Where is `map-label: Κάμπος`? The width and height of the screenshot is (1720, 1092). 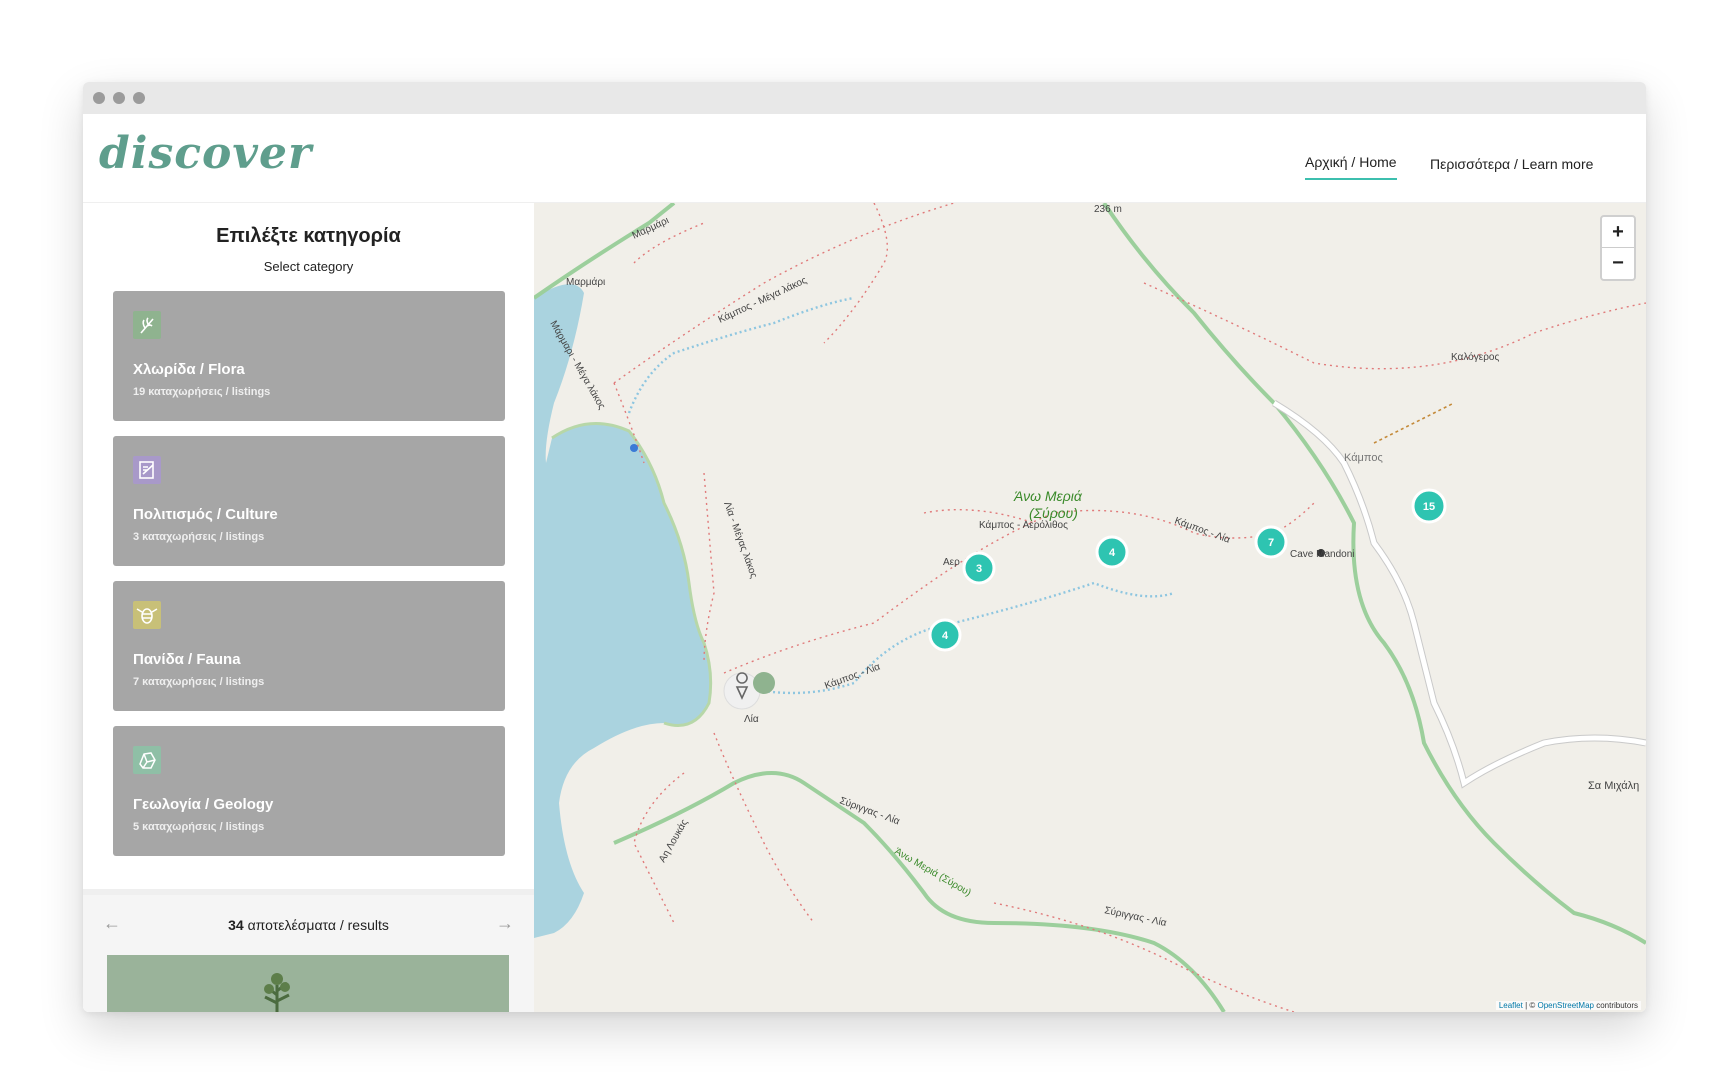 map-label: Κάμπος is located at coordinates (1363, 458).